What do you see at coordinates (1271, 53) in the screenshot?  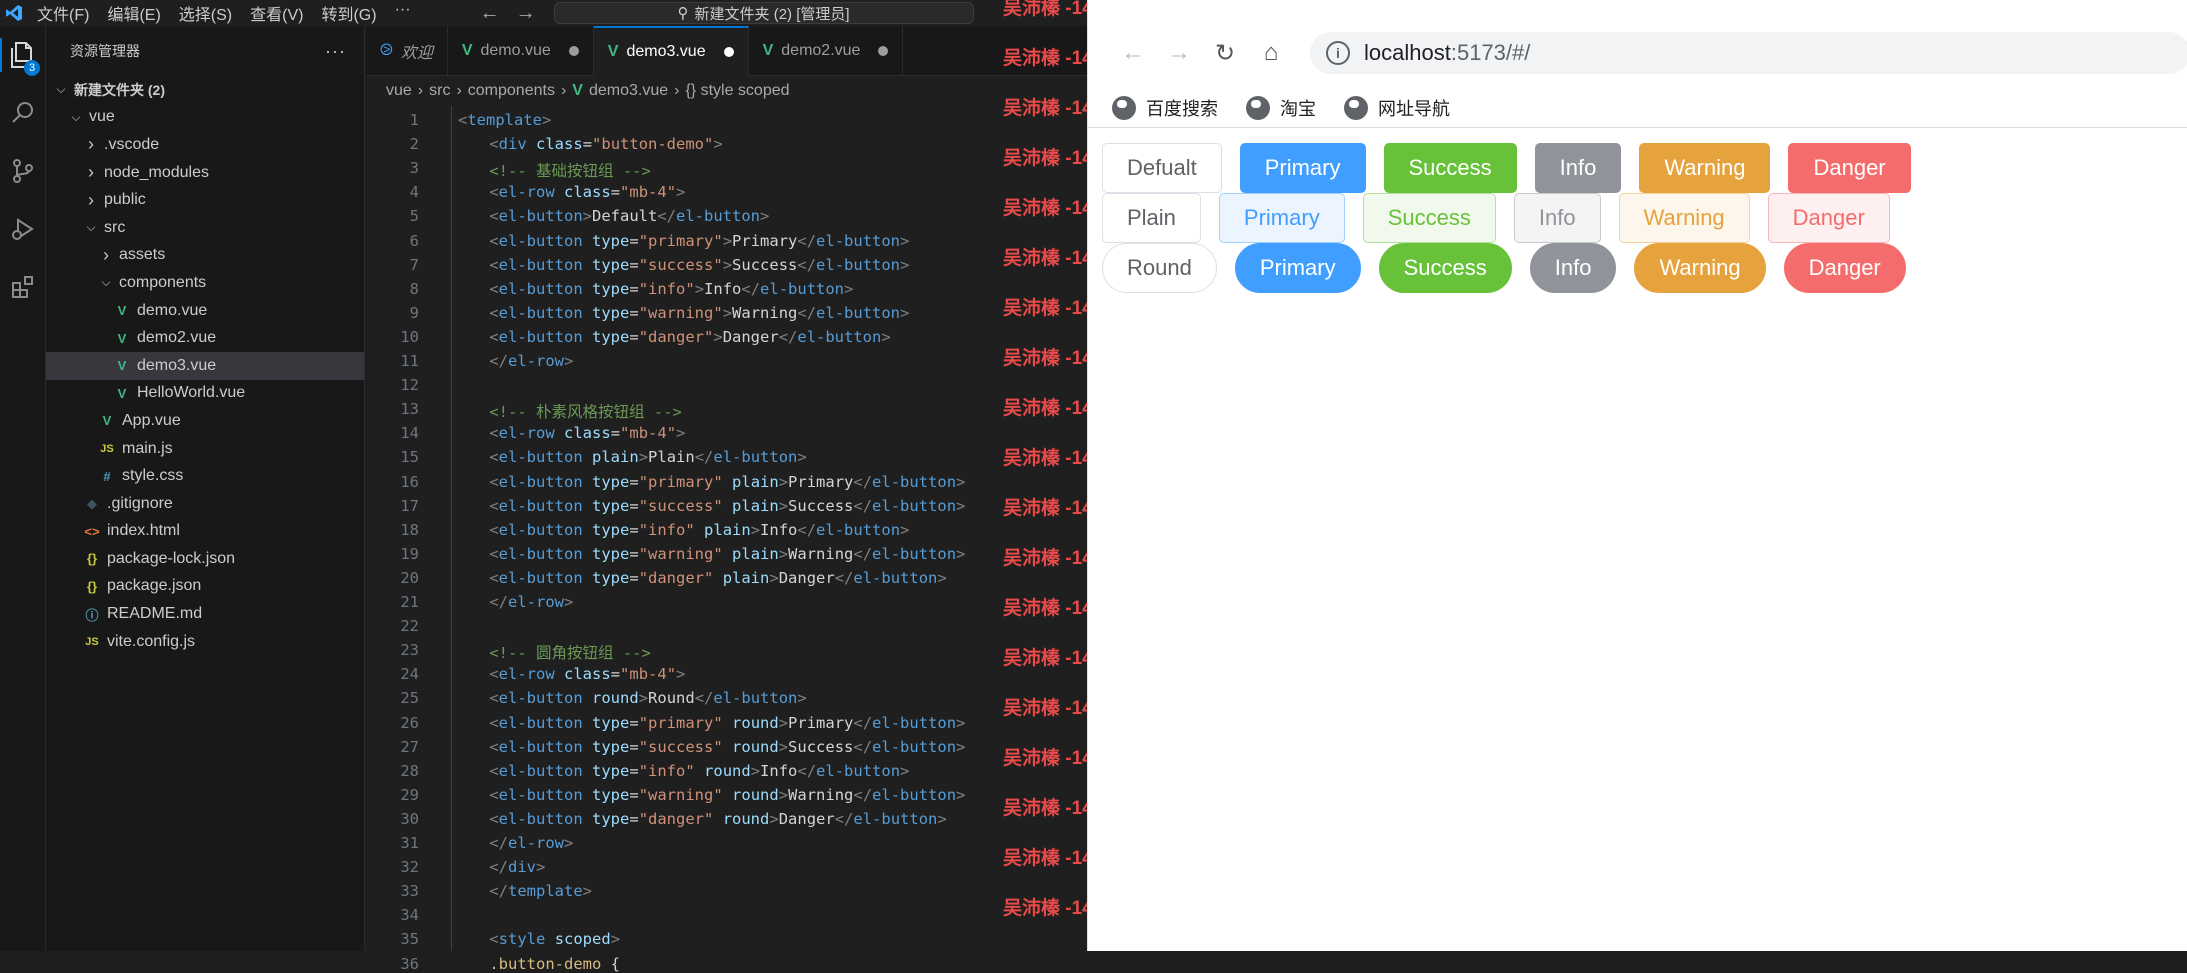 I see `home-icon: ⌂` at bounding box center [1271, 53].